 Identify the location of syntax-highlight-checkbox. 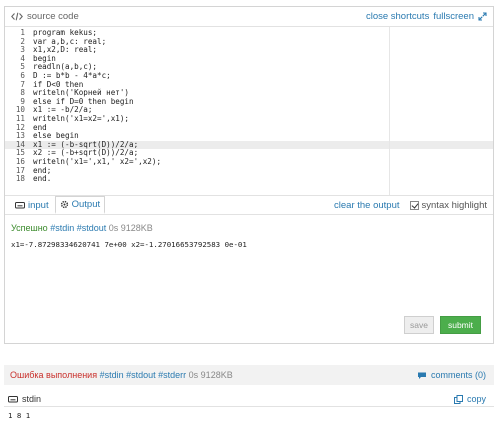
(414, 205).